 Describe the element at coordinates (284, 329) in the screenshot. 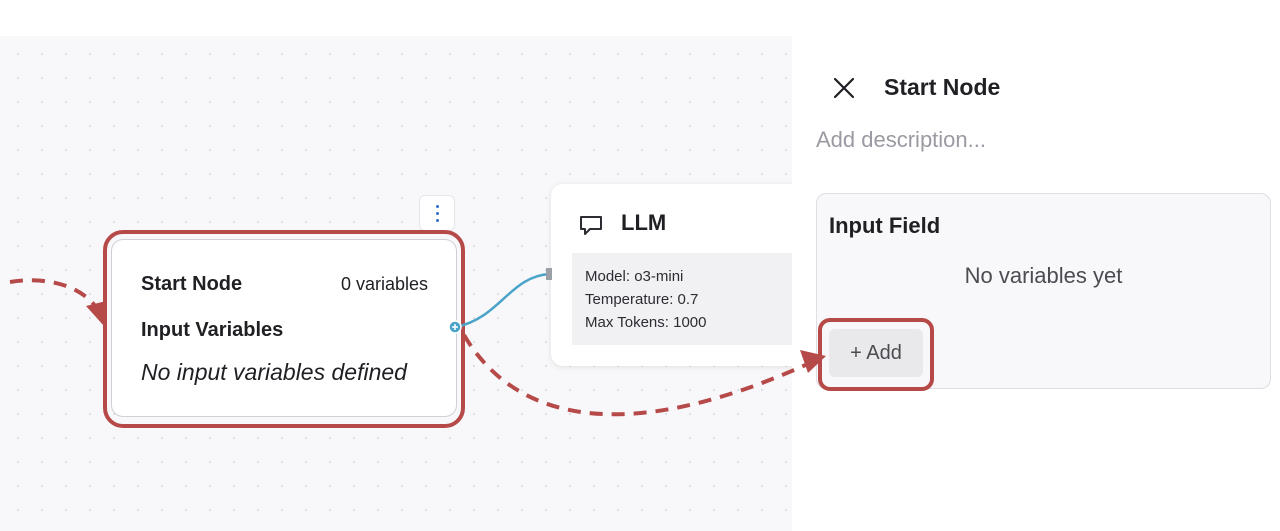

I see `start-node-highlight` at that location.